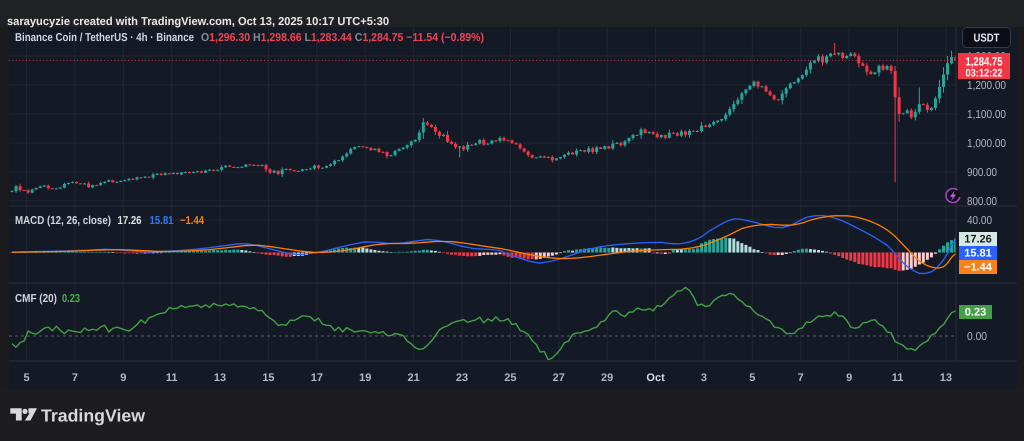 This screenshot has height=441, width=1024. Describe the element at coordinates (986, 144) in the screenshot. I see `svg-text: 1,000.00` at that location.